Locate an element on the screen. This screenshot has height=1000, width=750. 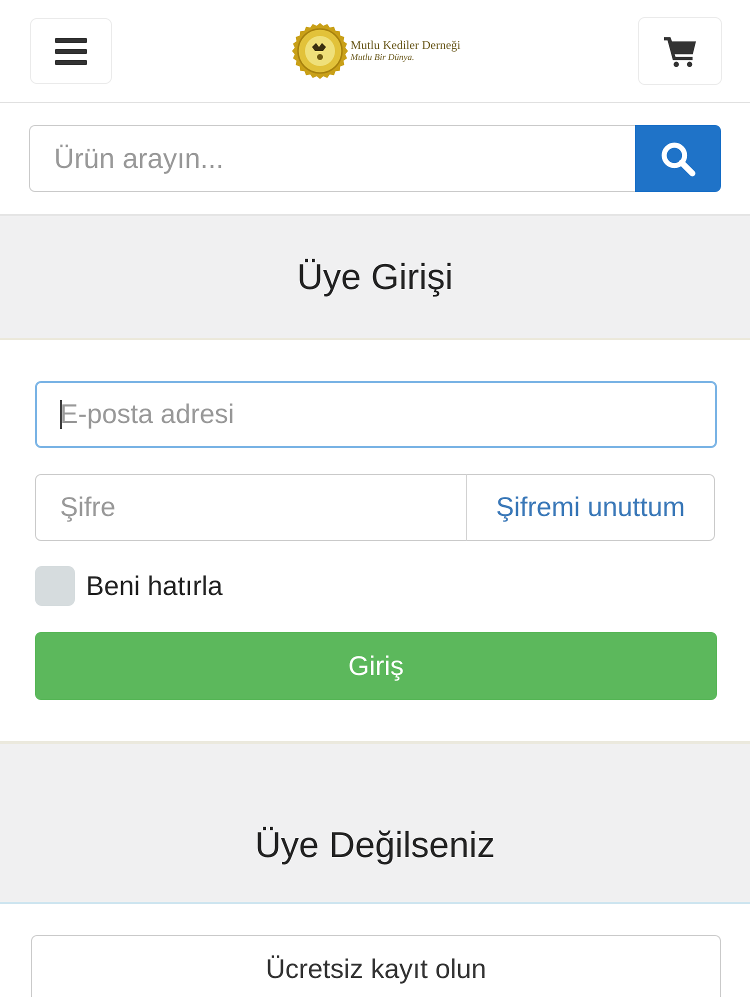
menu-button is located at coordinates (71, 51).